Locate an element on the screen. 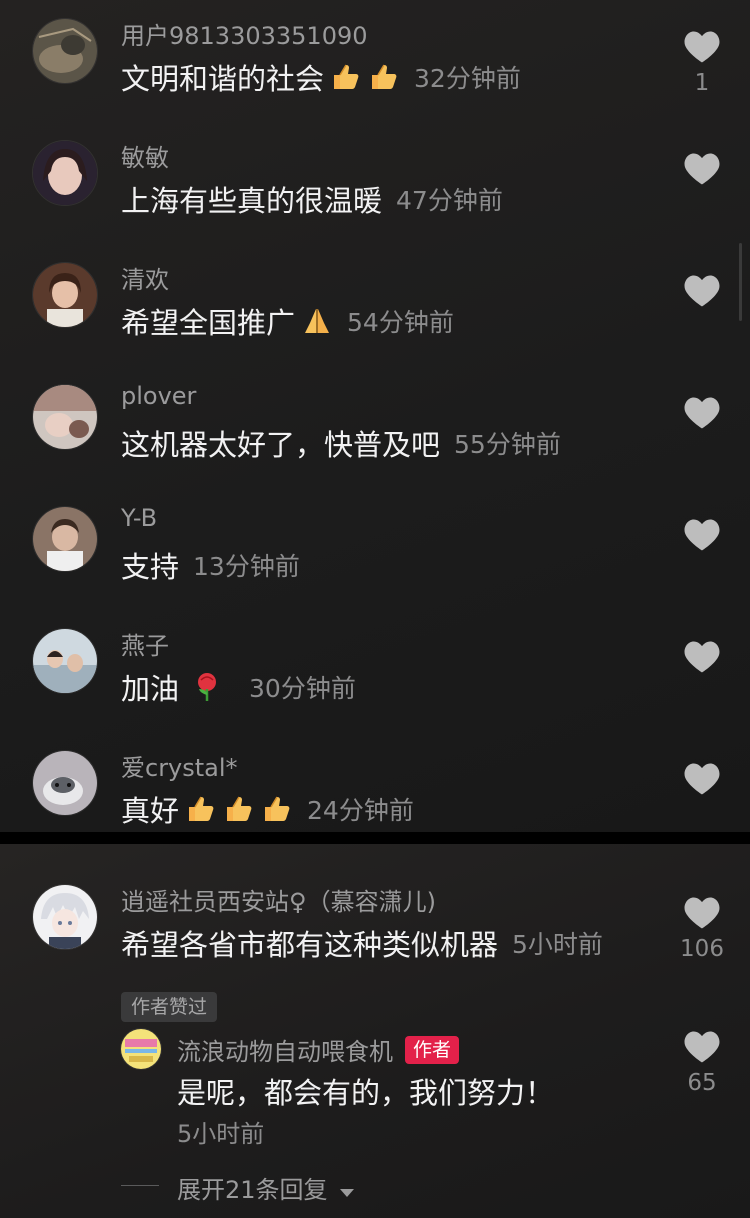 This screenshot has height=1218, width=750. reply-username-row: 流浪动物自动喂食机 作者 is located at coordinates (318, 1049).